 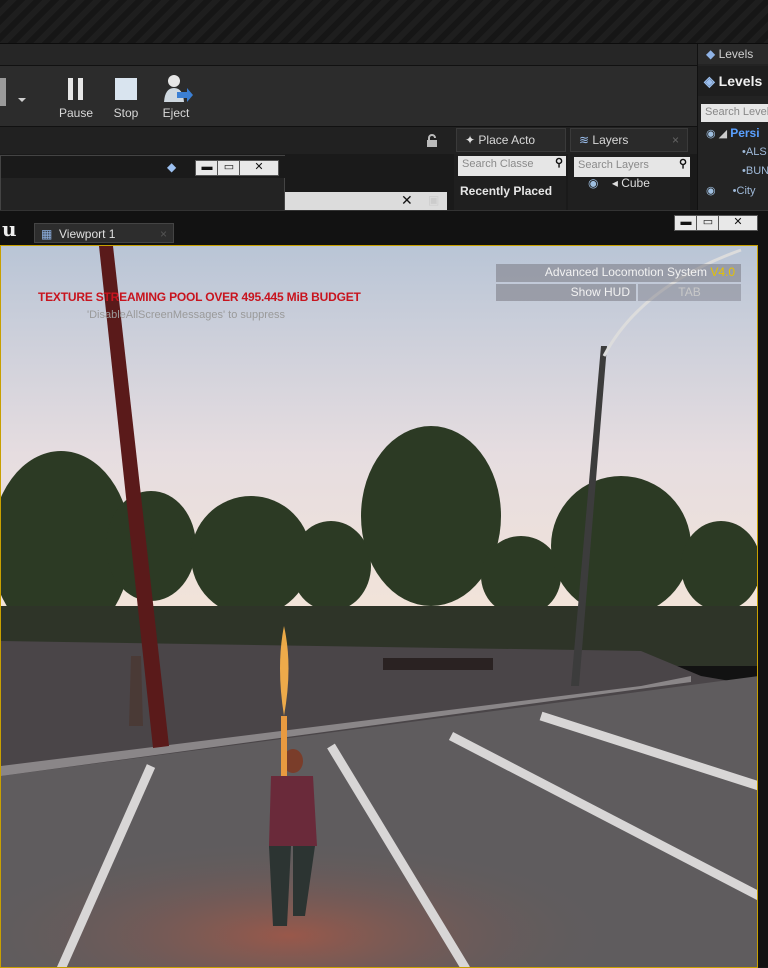 I want to click on editor-title-bar, so click(x=384, y=22).